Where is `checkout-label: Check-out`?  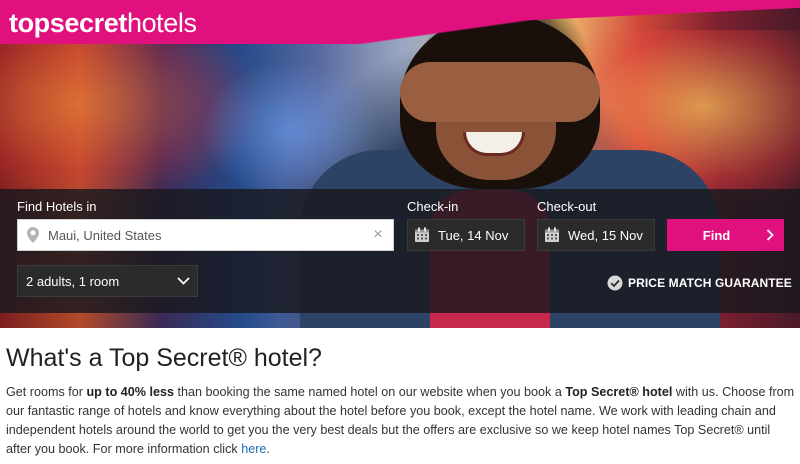
checkout-label: Check-out is located at coordinates (567, 206).